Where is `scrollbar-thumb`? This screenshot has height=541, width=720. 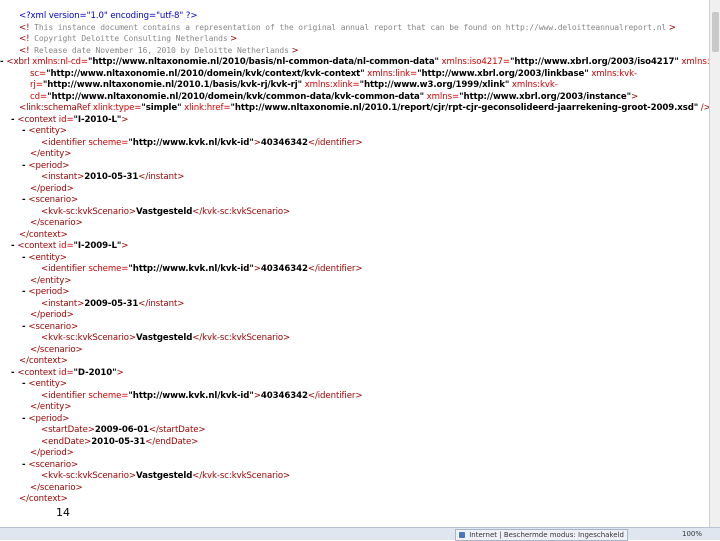 scrollbar-thumb is located at coordinates (715, 32).